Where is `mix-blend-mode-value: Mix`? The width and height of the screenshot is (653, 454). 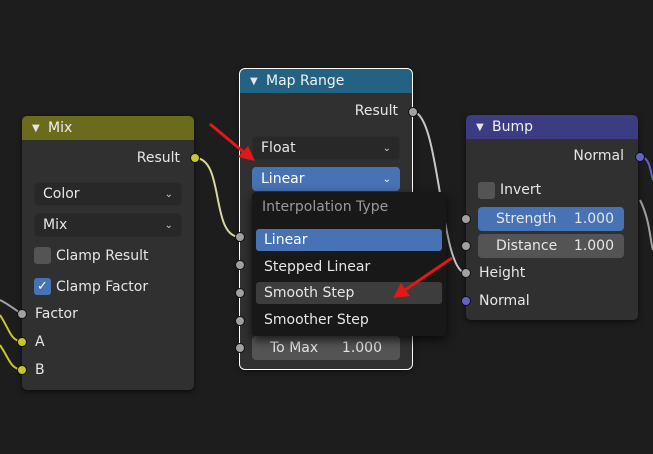
mix-blend-mode-value: Mix is located at coordinates (55, 225).